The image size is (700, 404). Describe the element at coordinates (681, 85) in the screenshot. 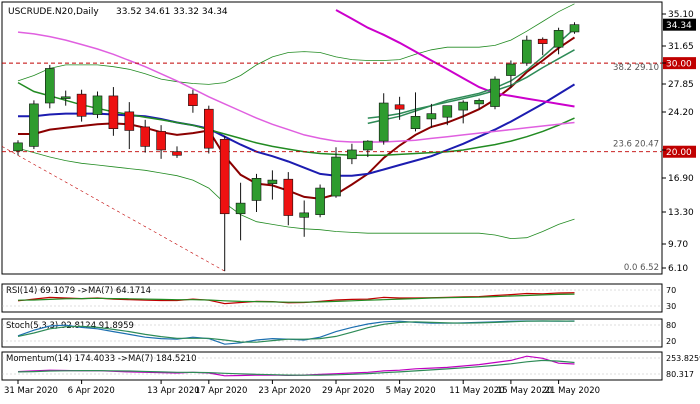

I see `price-tick-label-4: 27.85` at that location.